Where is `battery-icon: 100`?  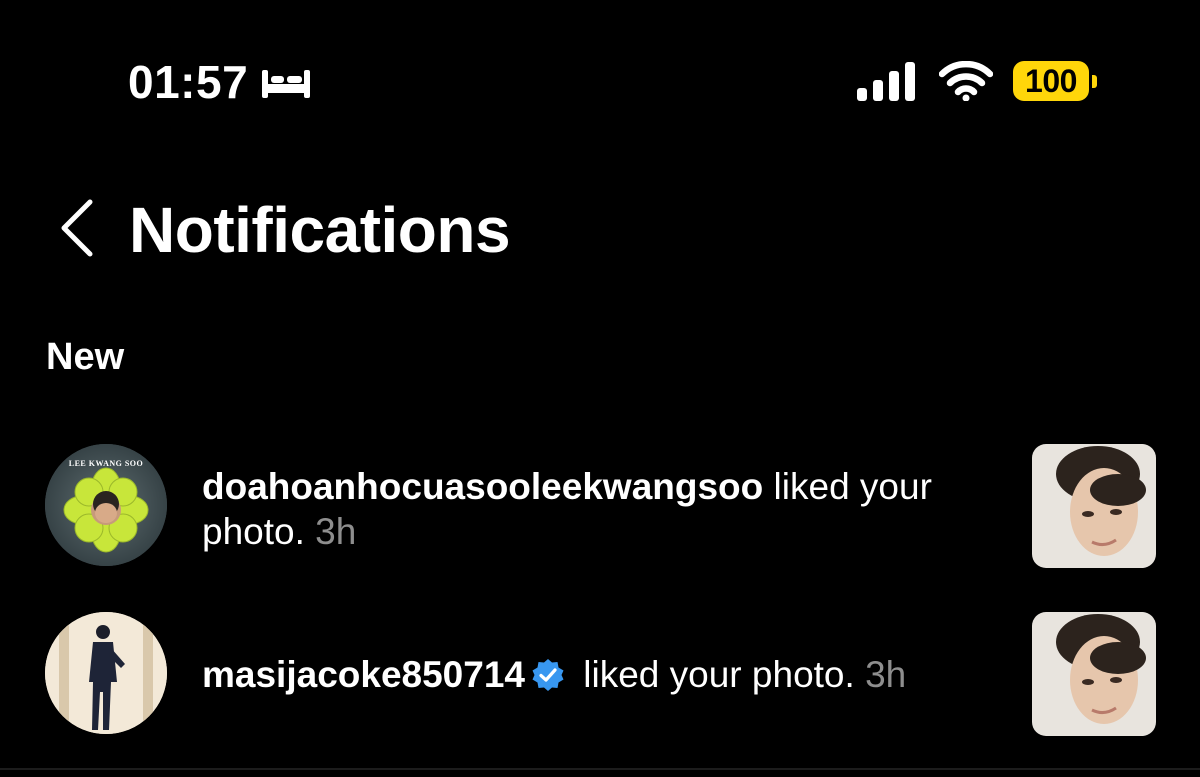 battery-icon: 100 is located at coordinates (1051, 81).